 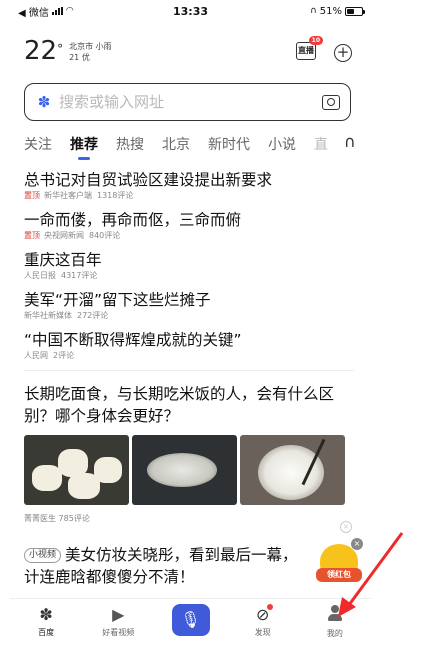 What do you see at coordinates (133, 340) in the screenshot?
I see `news-title: “中国不断取得辉煌成就的关键”` at bounding box center [133, 340].